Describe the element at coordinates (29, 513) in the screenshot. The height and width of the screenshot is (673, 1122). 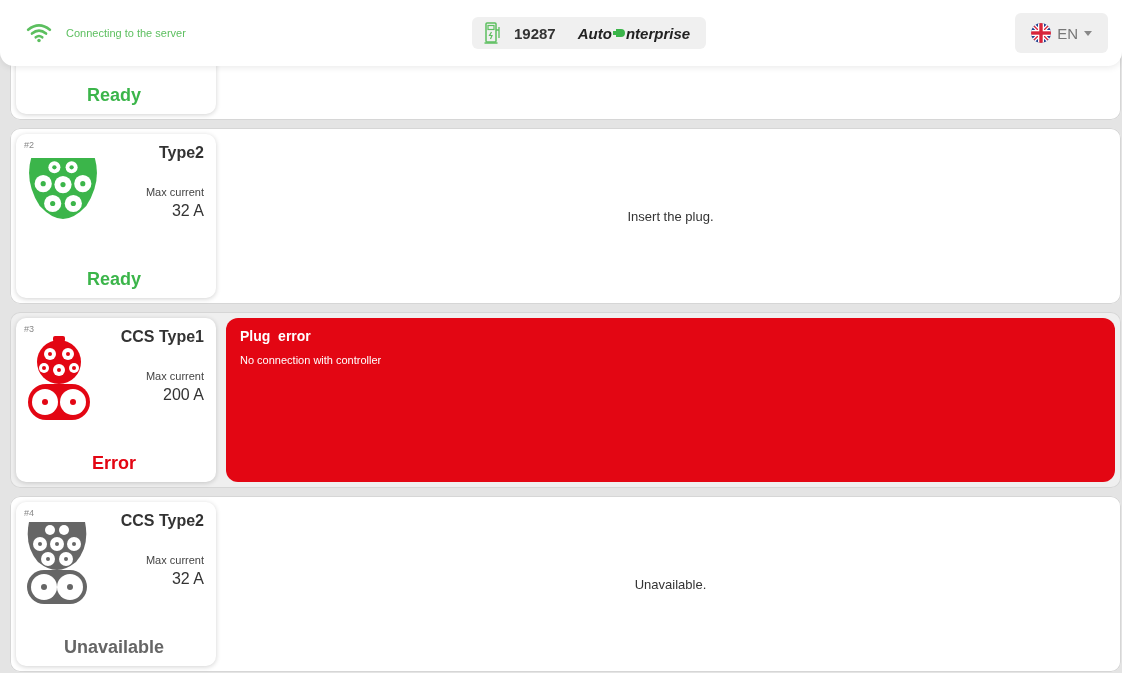
I see `connector-number: #4` at that location.